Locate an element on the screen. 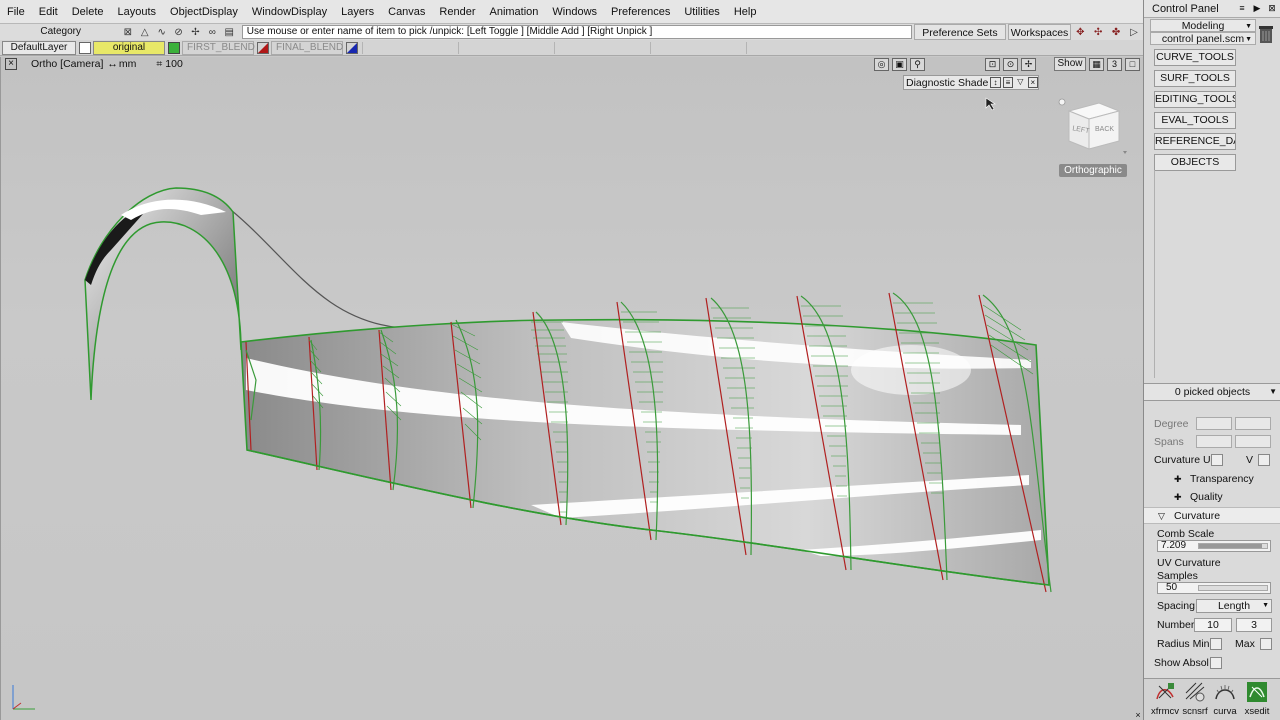 Image resolution: width=1280 pixels, height=720 pixels. pin-icon: ↕ is located at coordinates (995, 82).